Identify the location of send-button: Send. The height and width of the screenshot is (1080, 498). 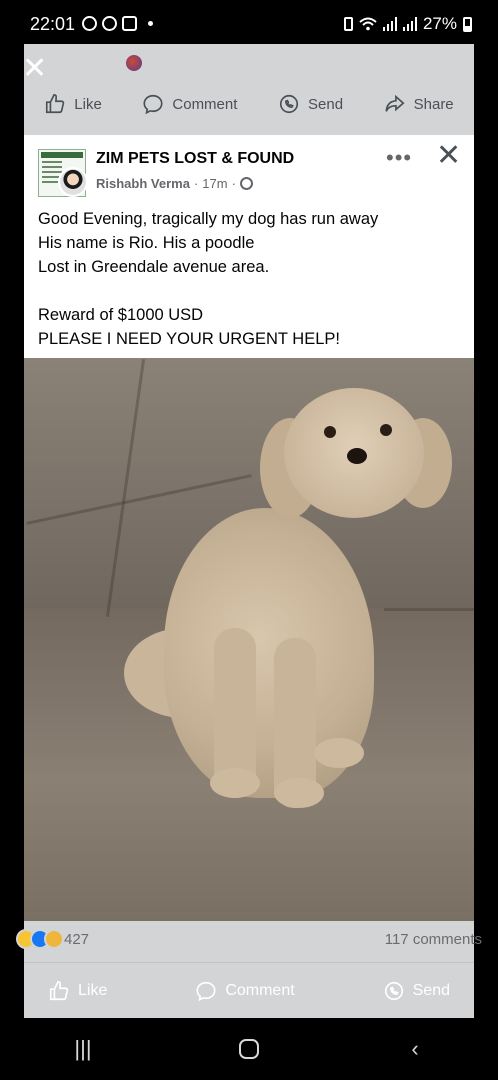
(310, 104).